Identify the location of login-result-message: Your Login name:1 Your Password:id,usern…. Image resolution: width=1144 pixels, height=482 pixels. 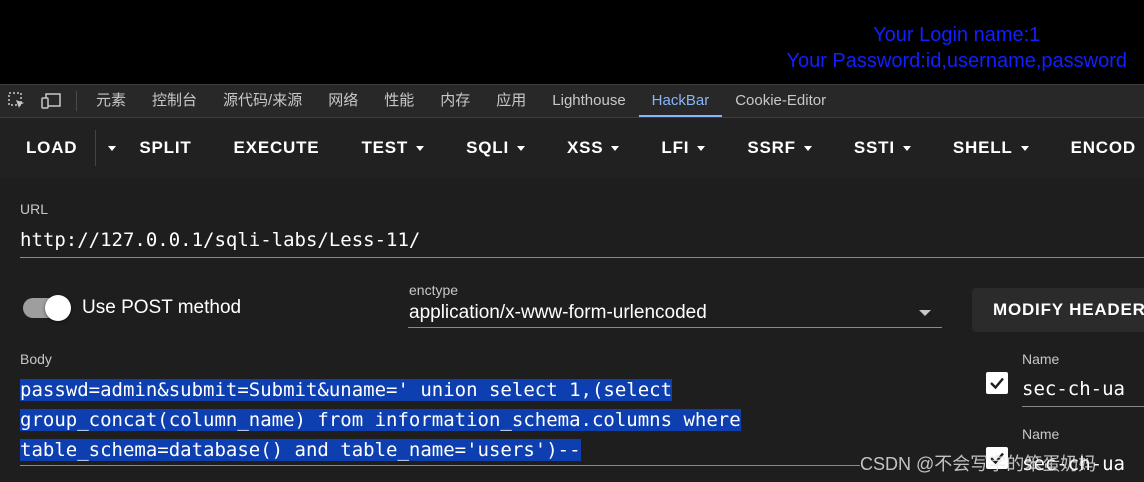
(956, 48).